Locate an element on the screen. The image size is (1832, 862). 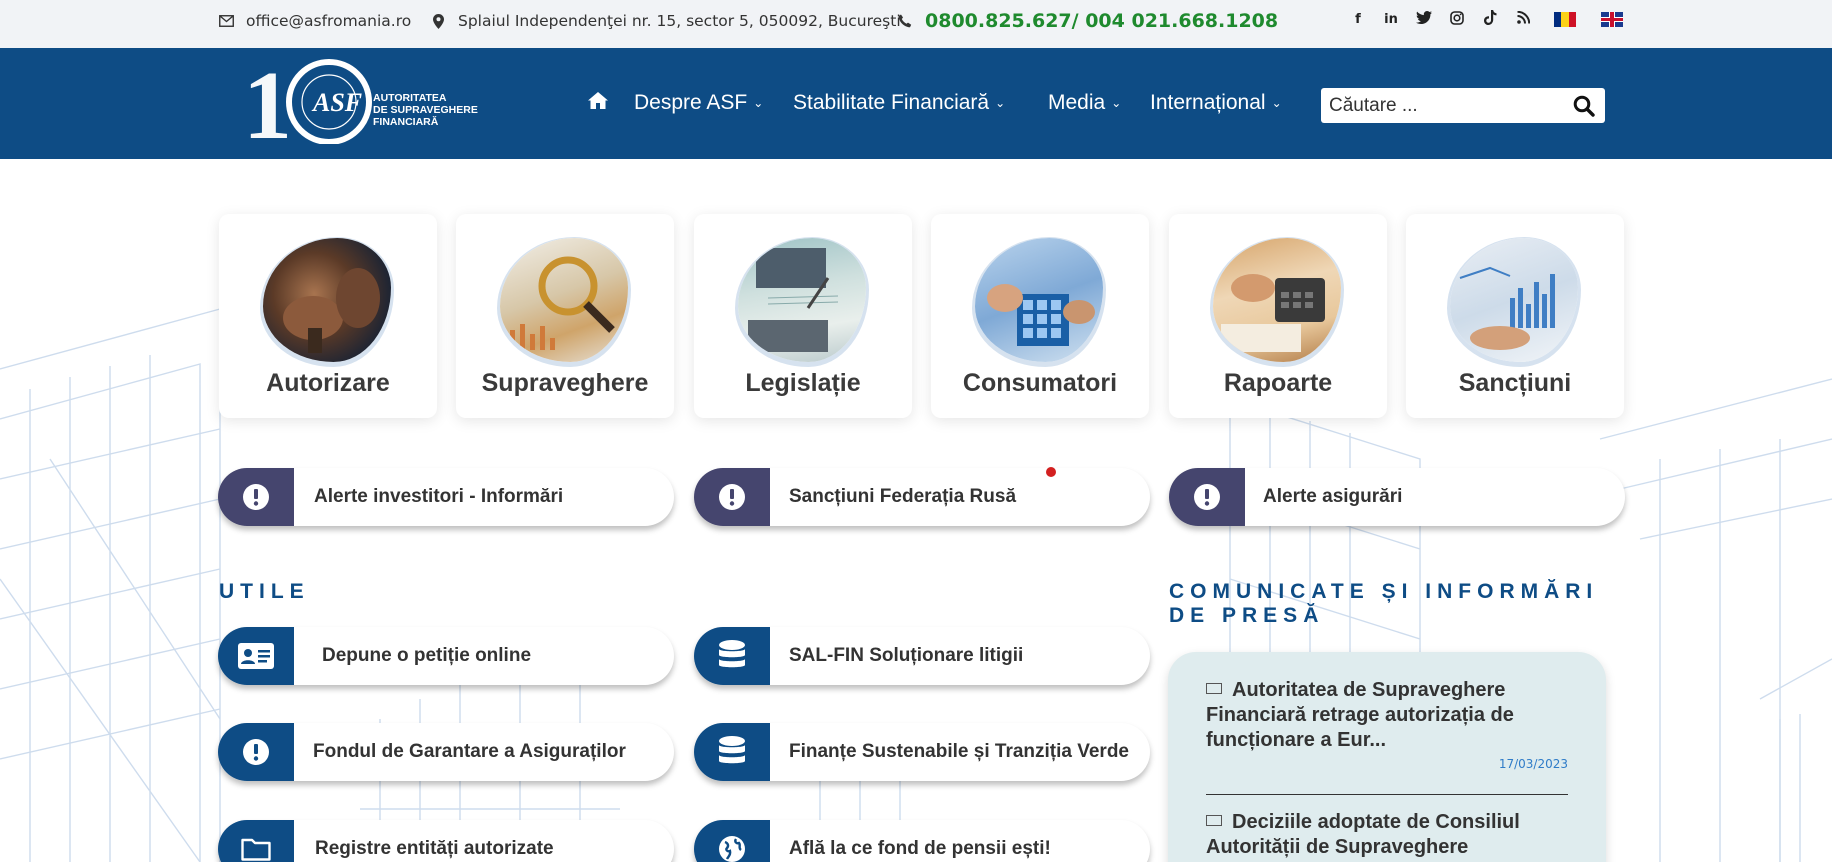
alert-investitori-button: Alerte investitori - Informări is located at coordinates (446, 497).